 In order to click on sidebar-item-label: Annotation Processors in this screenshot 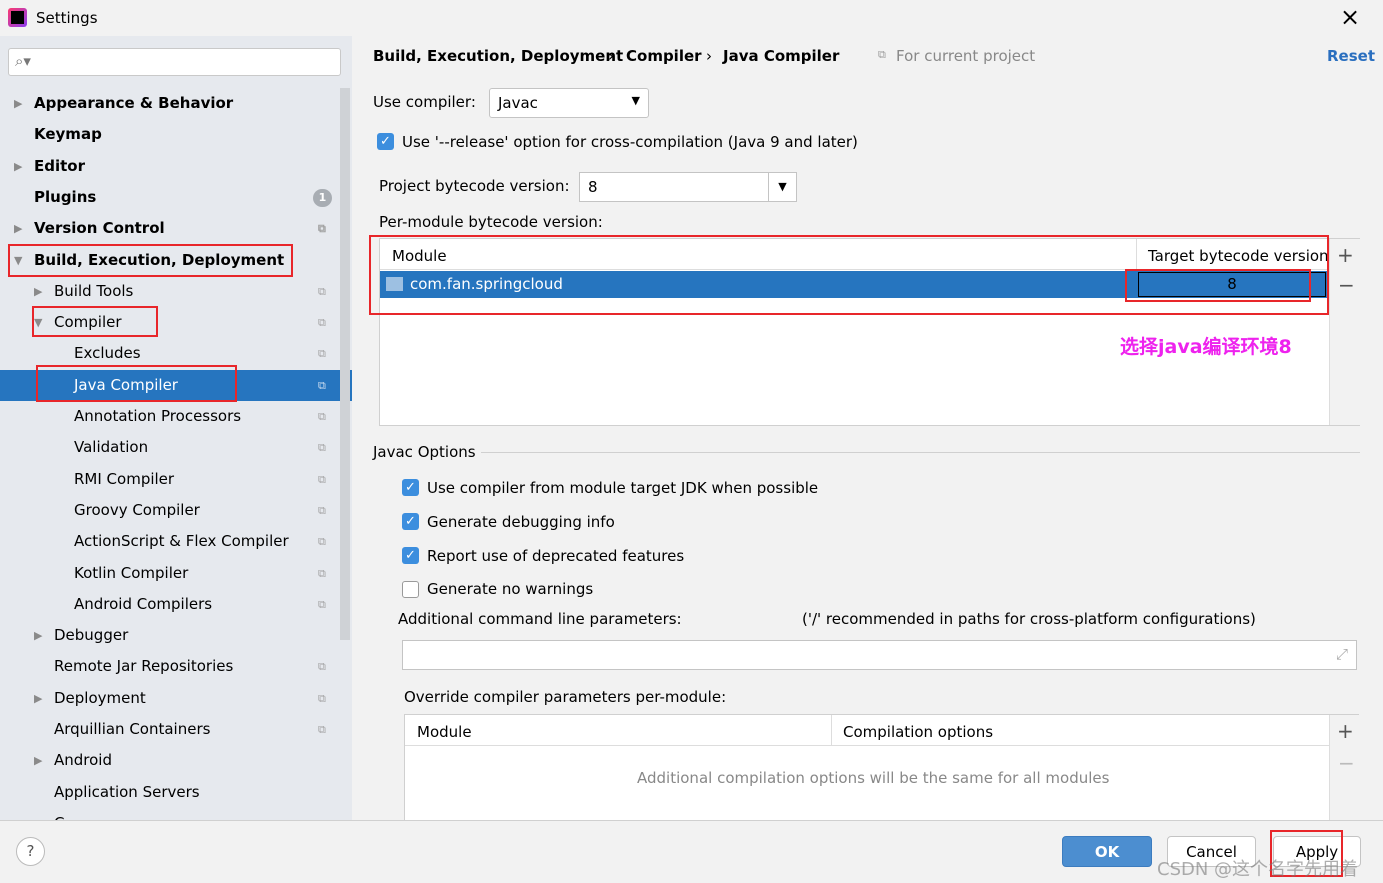, I will do `click(158, 416)`.